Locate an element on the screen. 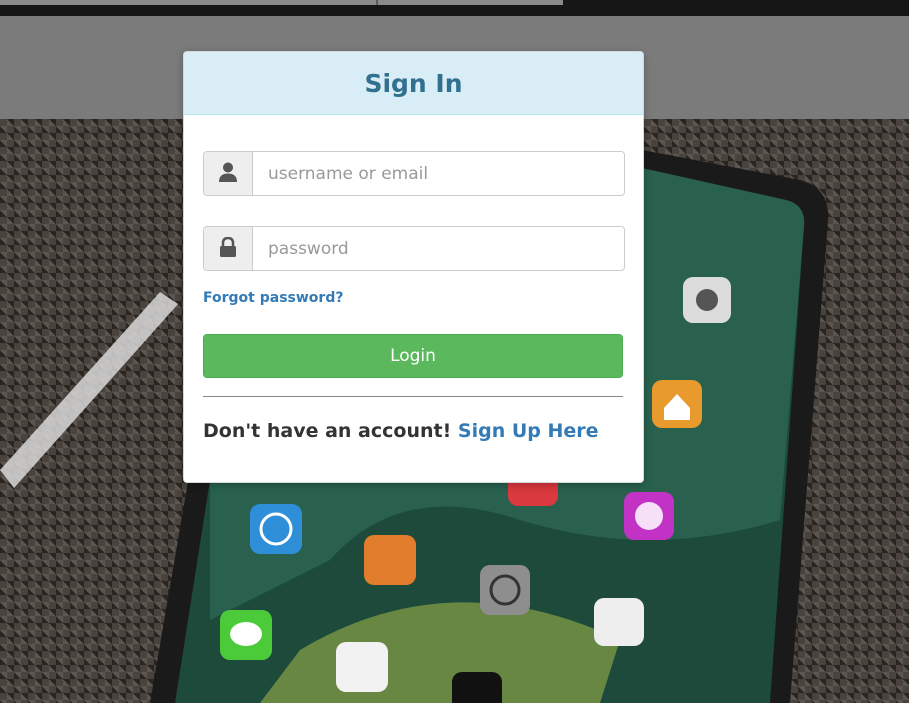 Image resolution: width=909 pixels, height=703 pixels. username-addon is located at coordinates (228, 173).